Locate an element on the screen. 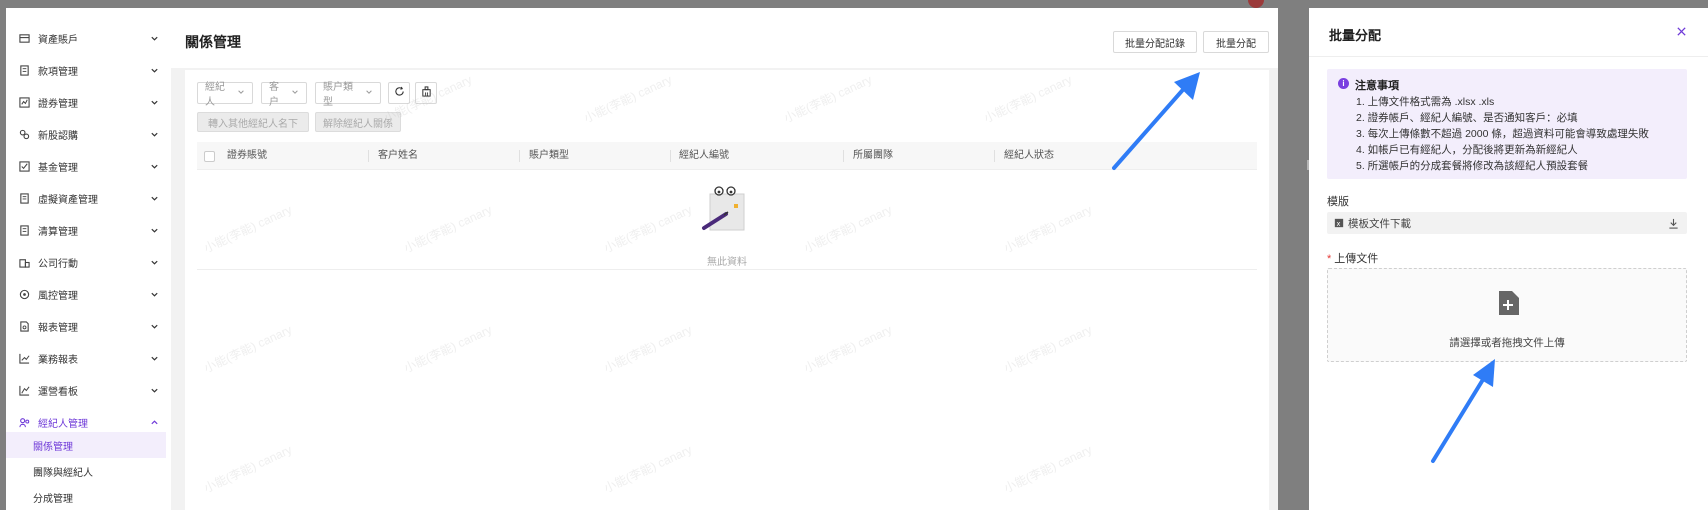  sidebar-subitem-teams-brokers: 團隊與經紀人 is located at coordinates (86, 471).